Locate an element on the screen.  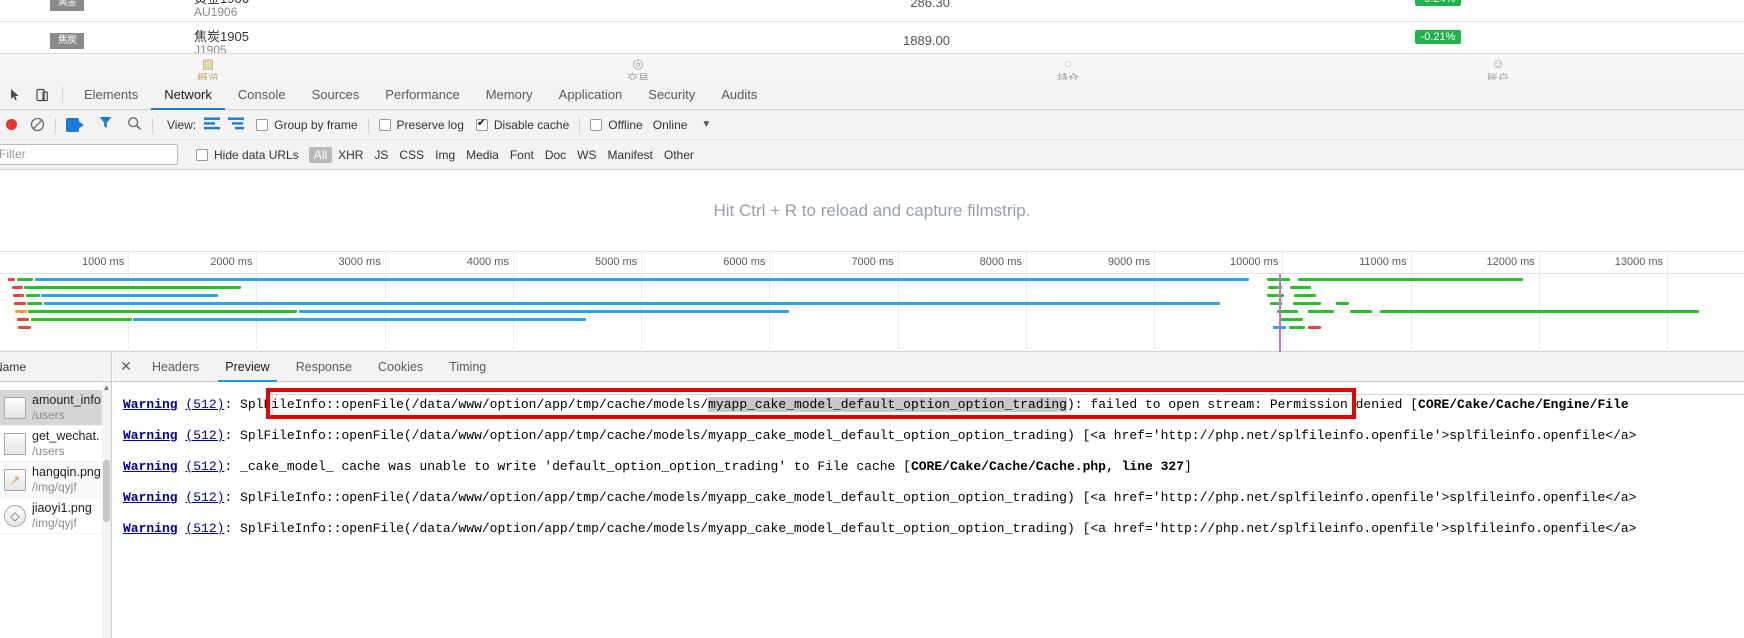
tab-application: Application is located at coordinates (591, 95).